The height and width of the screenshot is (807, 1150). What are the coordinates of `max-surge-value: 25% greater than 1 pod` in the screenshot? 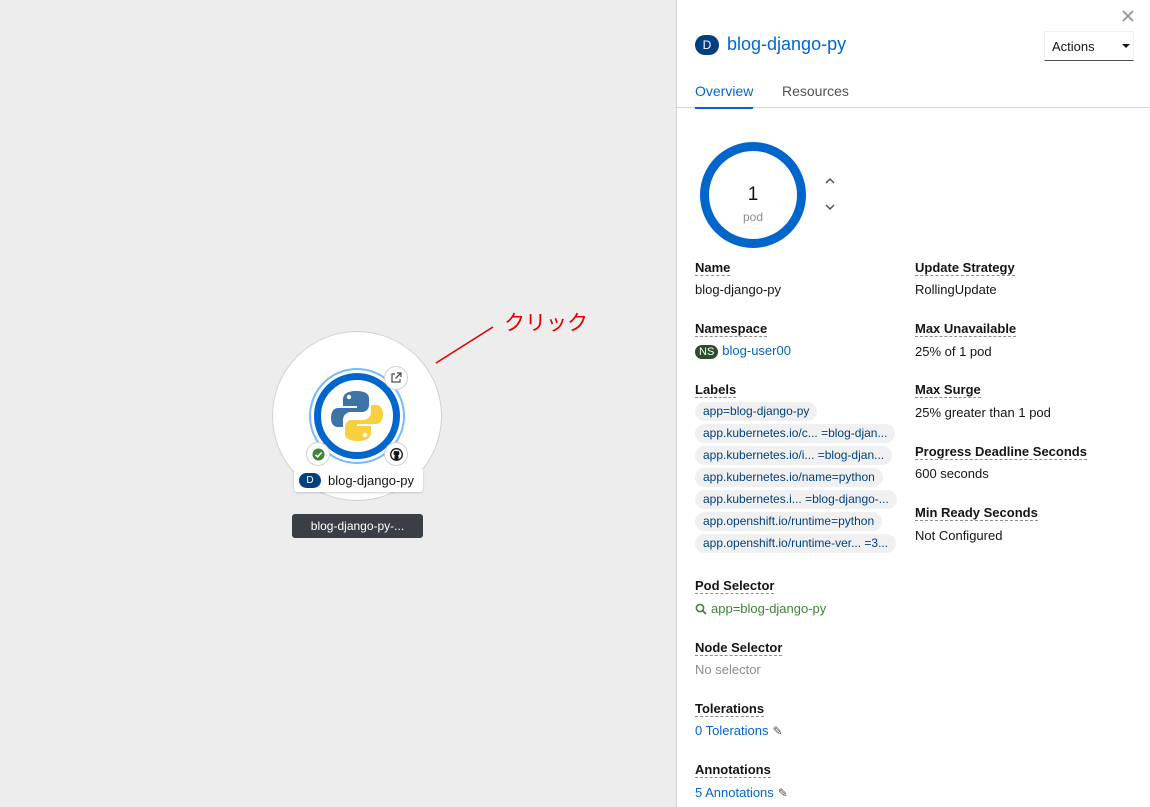 It's located at (983, 412).